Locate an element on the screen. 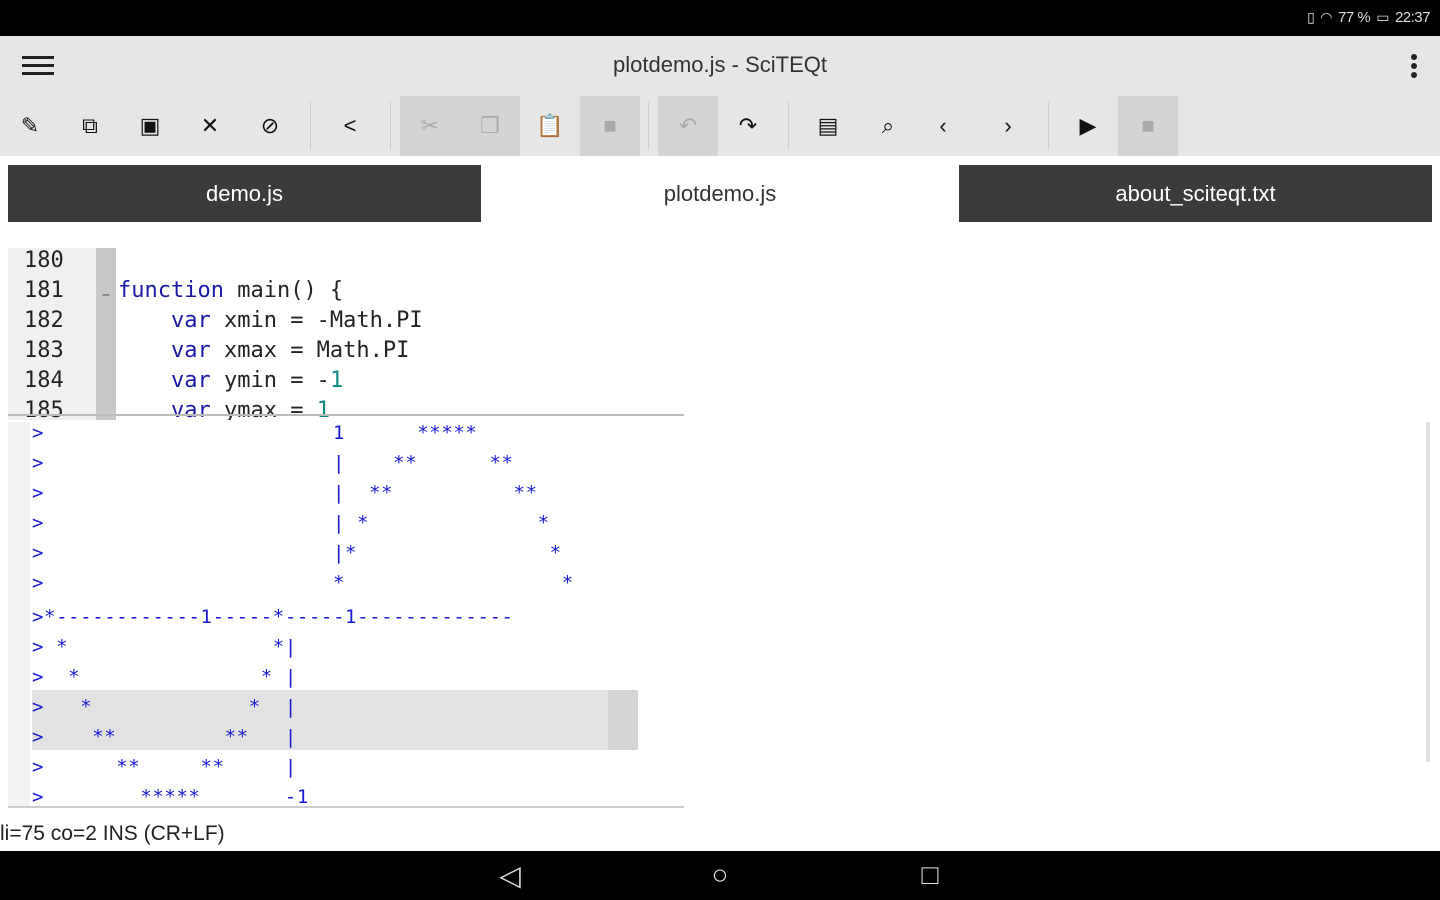  app-bar: plotdemo.js - SciTEQt is located at coordinates (720, 66).